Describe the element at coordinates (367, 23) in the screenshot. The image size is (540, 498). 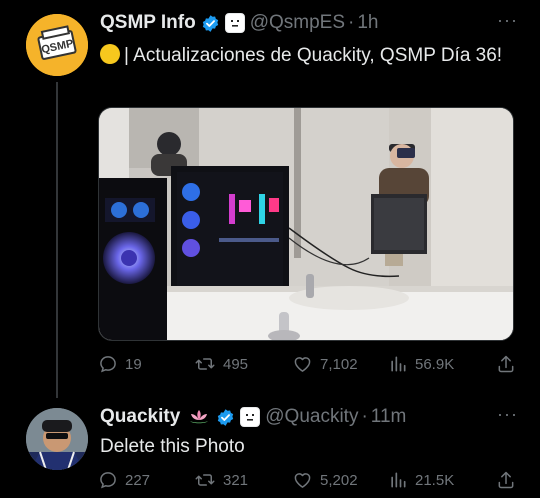
I see `timestamp: 1h` at that location.